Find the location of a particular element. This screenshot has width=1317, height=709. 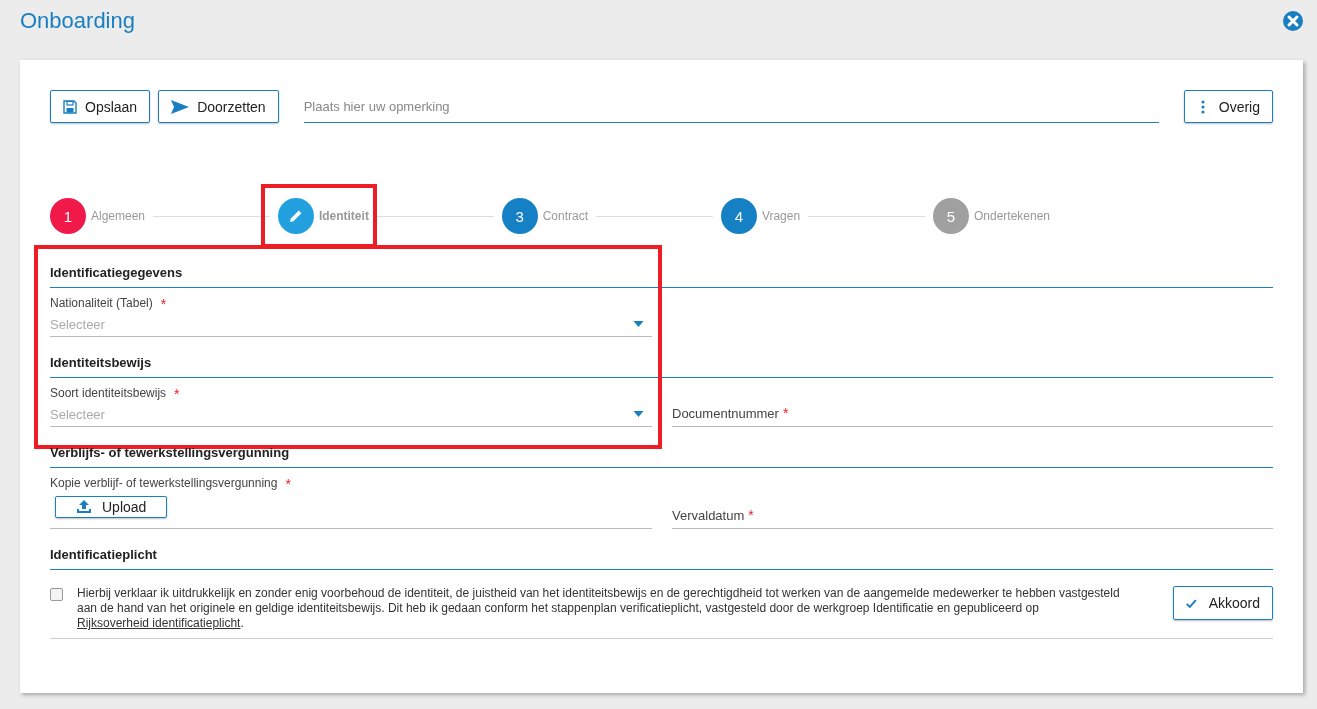

step-circle is located at coordinates (295, 216).